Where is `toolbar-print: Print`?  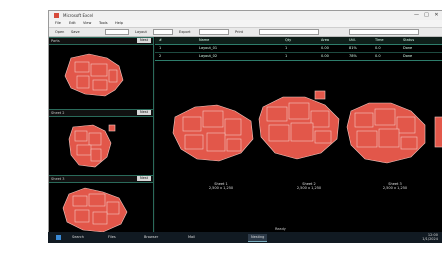 toolbar-print: Print is located at coordinates (239, 32).